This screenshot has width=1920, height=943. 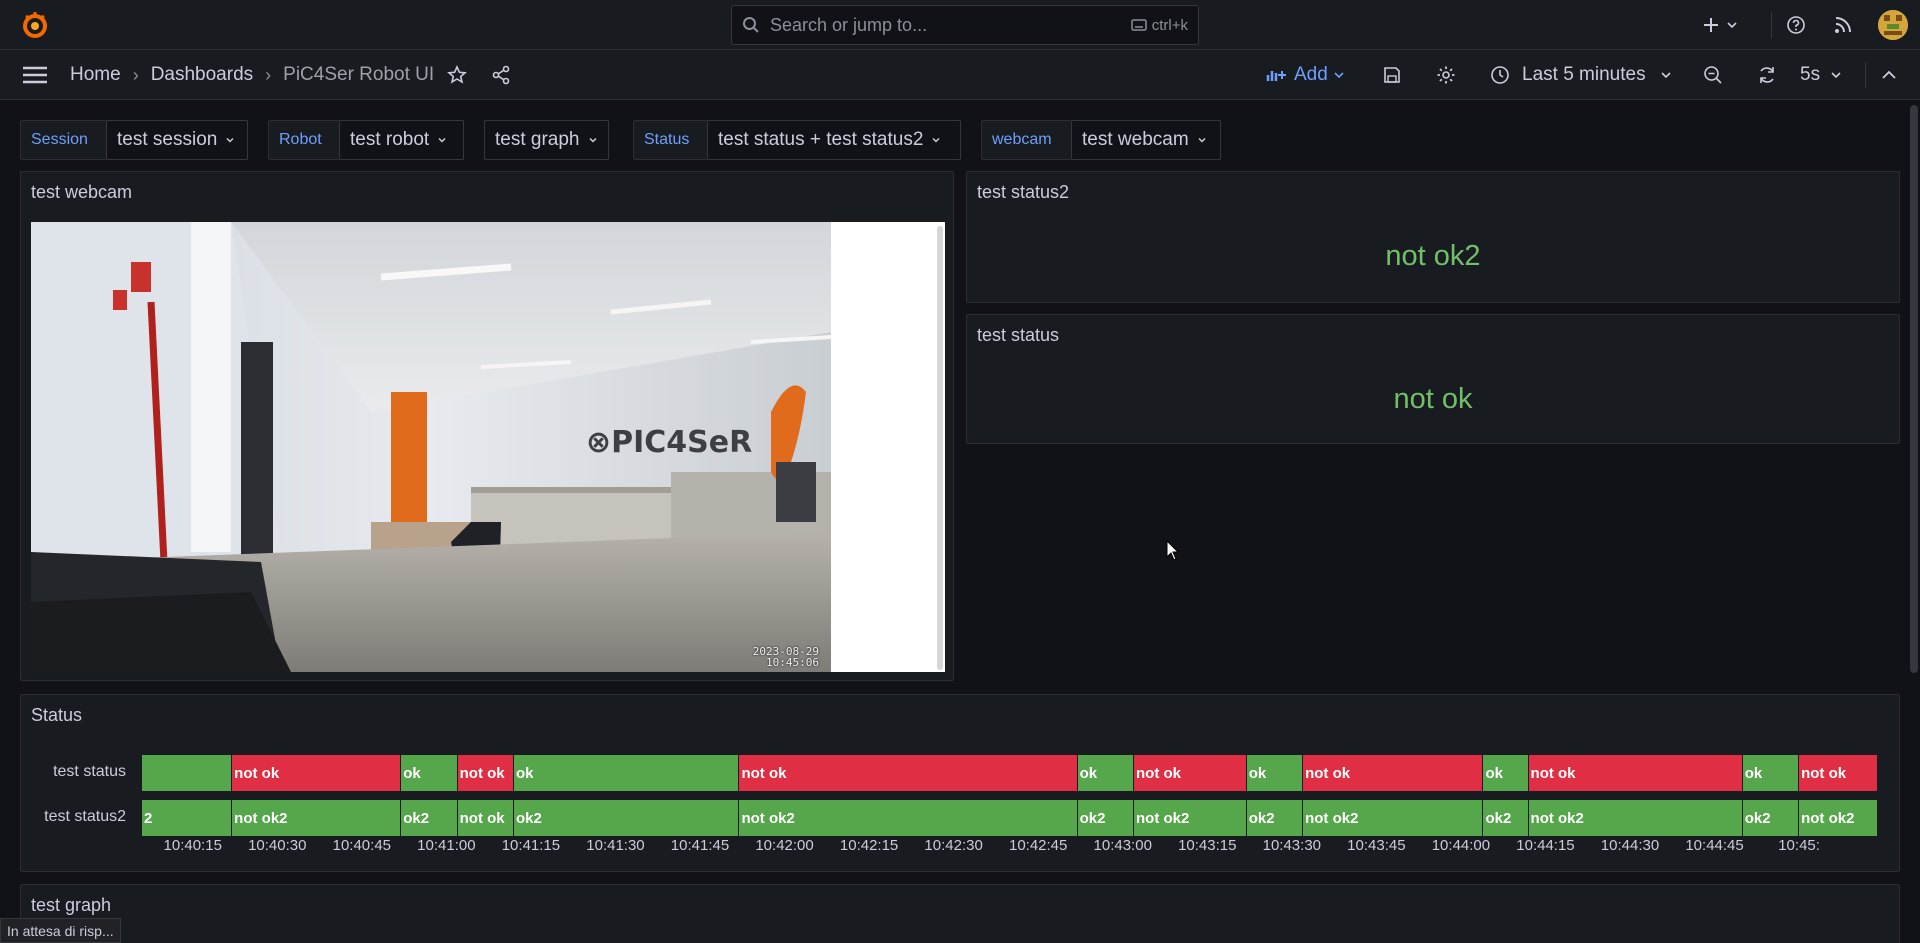 What do you see at coordinates (700, 845) in the screenshot?
I see `x-tick-label: 10:41:45` at bounding box center [700, 845].